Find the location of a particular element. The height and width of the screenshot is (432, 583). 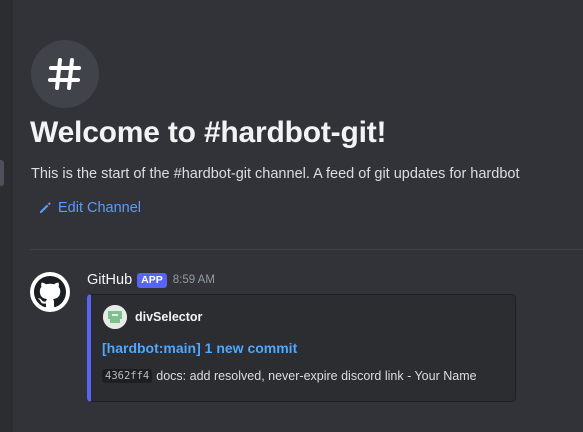

commit-hash-link: 4362ff4 is located at coordinates (127, 376).